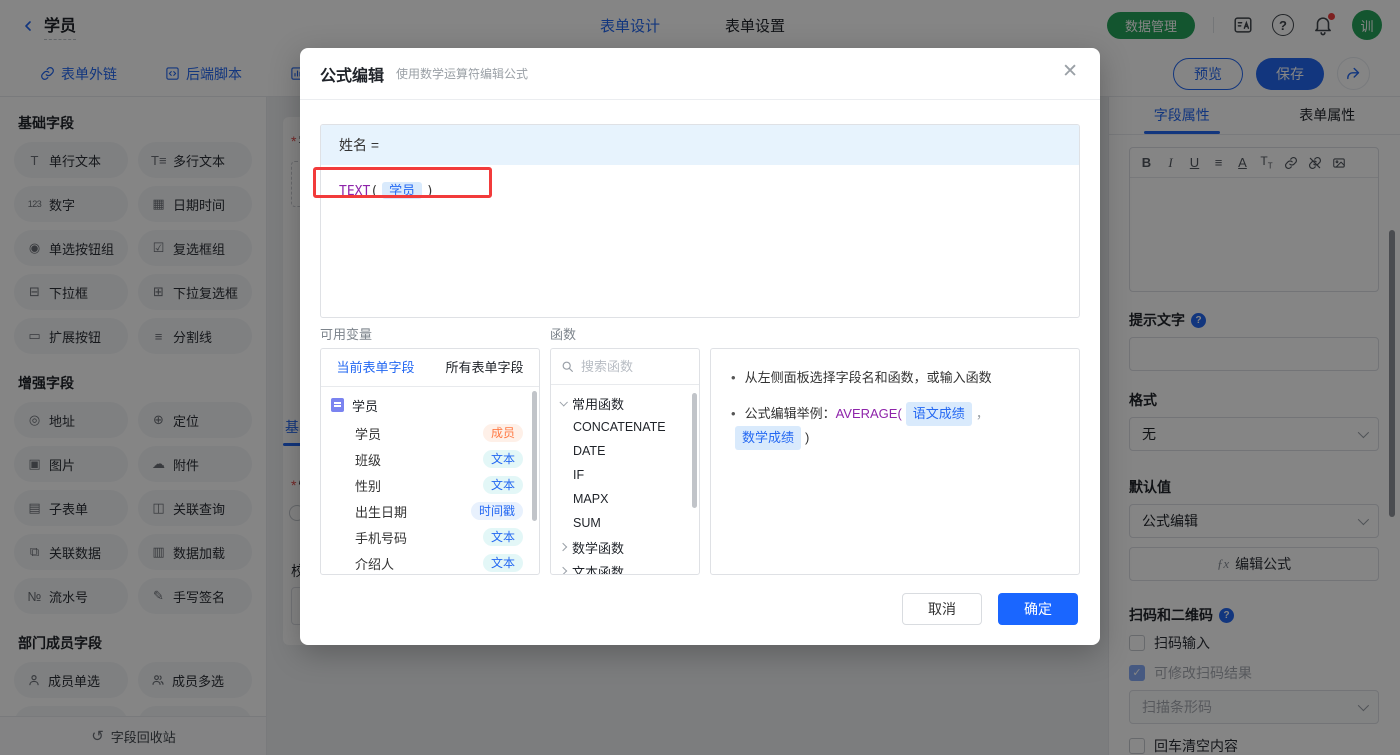 The height and width of the screenshot is (755, 1400). I want to click on modal-subtitle: 使用数学运算符编辑公式, so click(462, 74).